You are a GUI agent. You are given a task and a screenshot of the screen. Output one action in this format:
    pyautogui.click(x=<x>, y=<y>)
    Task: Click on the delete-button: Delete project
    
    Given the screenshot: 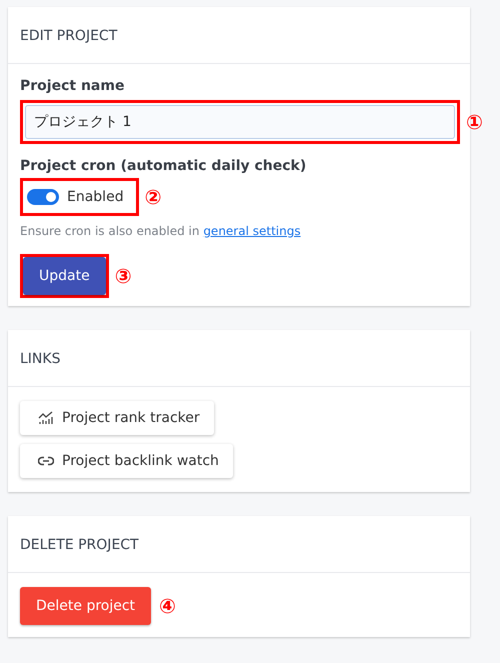 What is the action you would take?
    pyautogui.click(x=86, y=606)
    